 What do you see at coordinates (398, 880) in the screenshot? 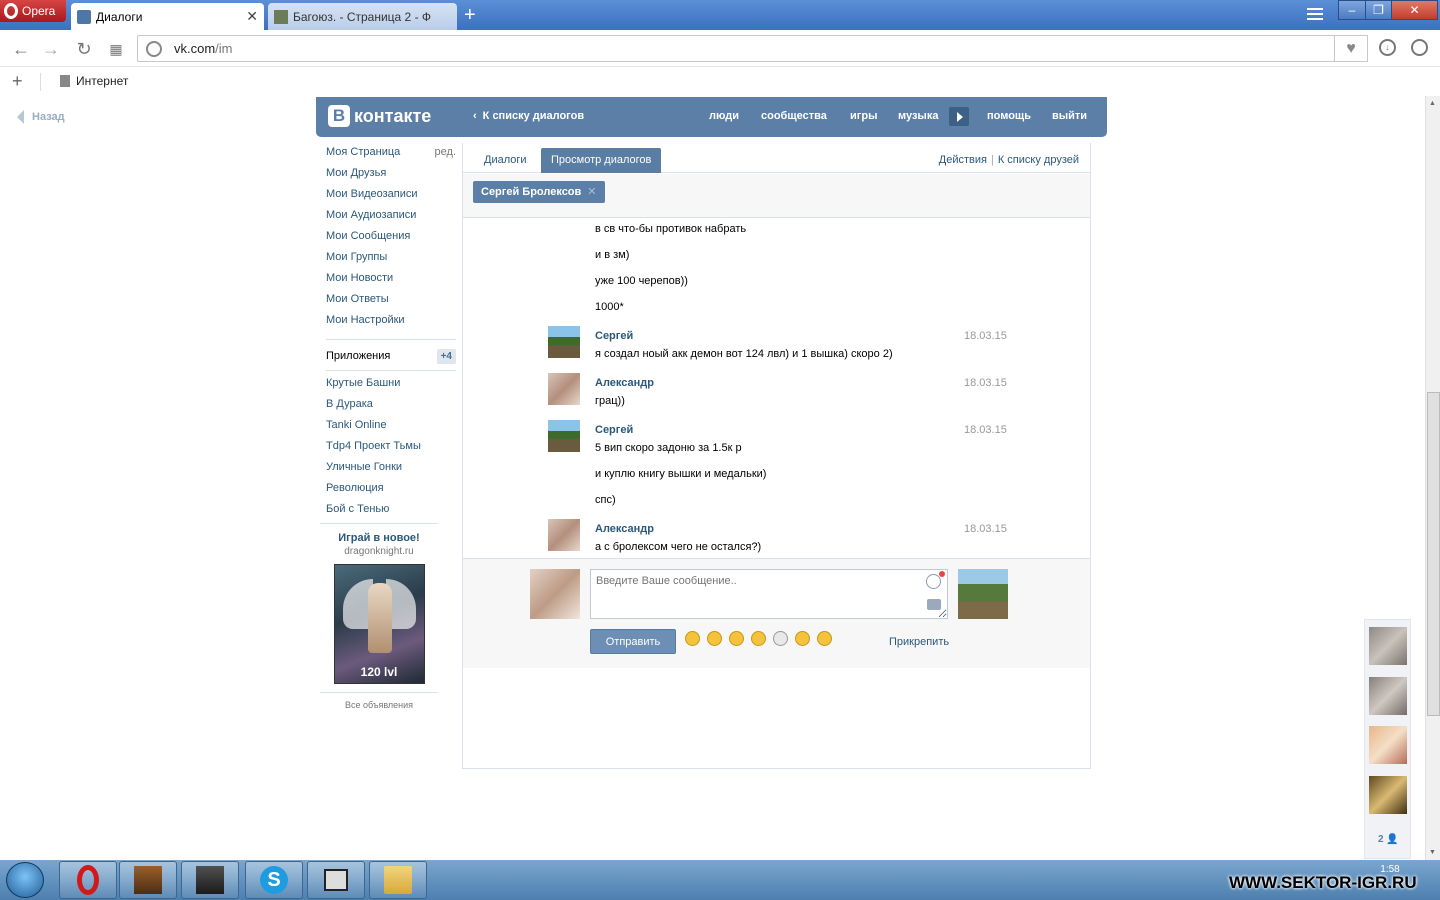
I see `taskbar-explorer` at bounding box center [398, 880].